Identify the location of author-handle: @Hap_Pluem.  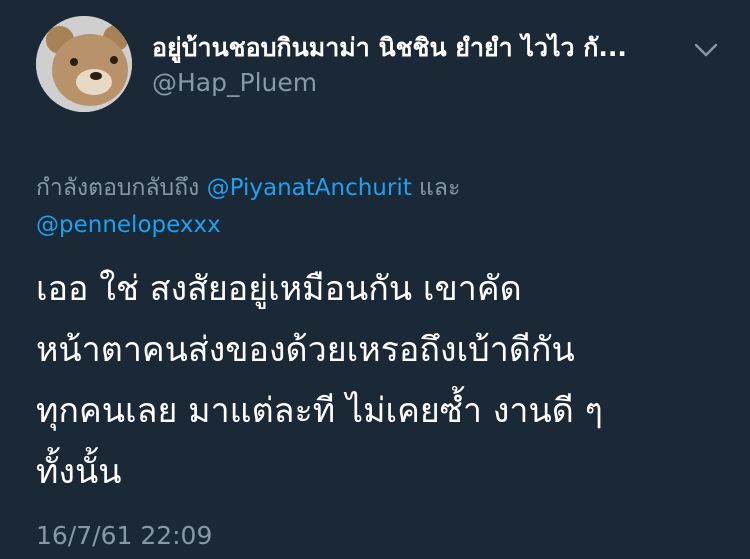
(234, 83).